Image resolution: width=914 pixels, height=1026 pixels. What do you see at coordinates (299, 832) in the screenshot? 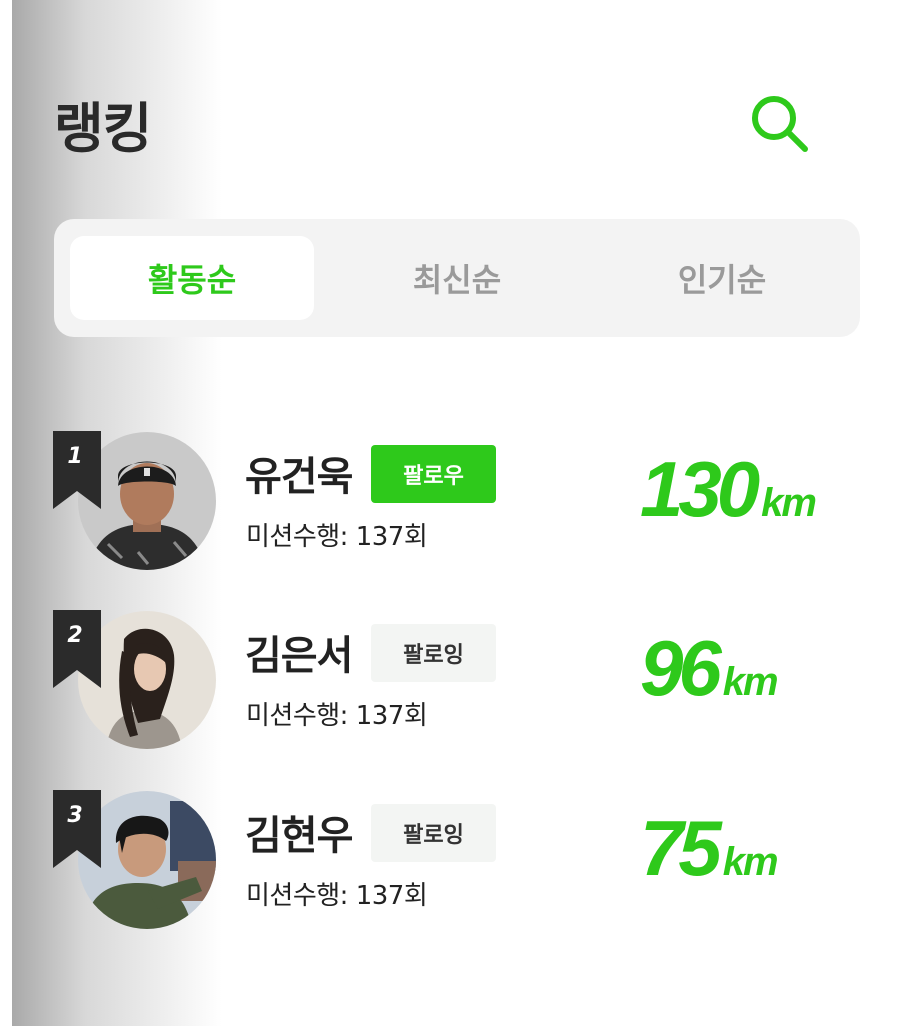
I see `user-name: 김현우` at bounding box center [299, 832].